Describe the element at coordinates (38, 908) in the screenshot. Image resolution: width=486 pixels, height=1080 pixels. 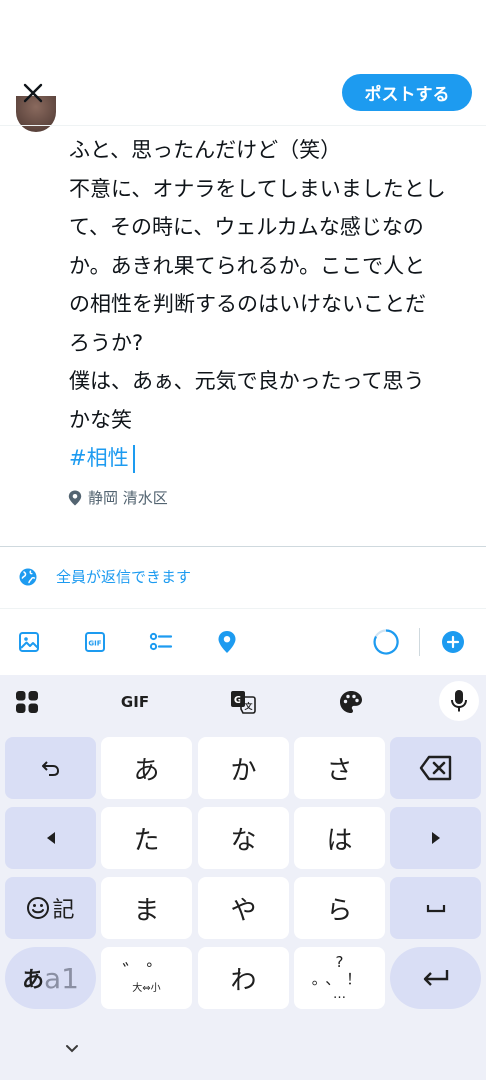
I see `emoji-icon` at that location.